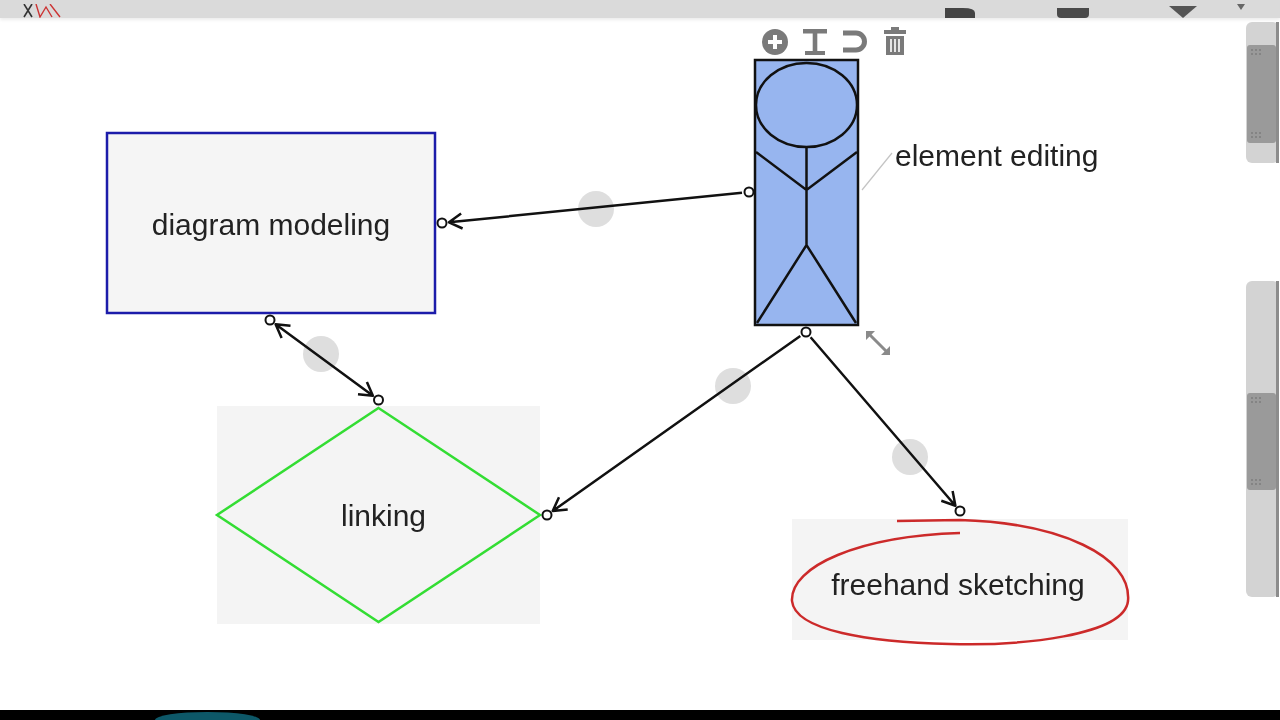  Describe the element at coordinates (806, 192) in the screenshot. I see `stick-figure-node` at that location.